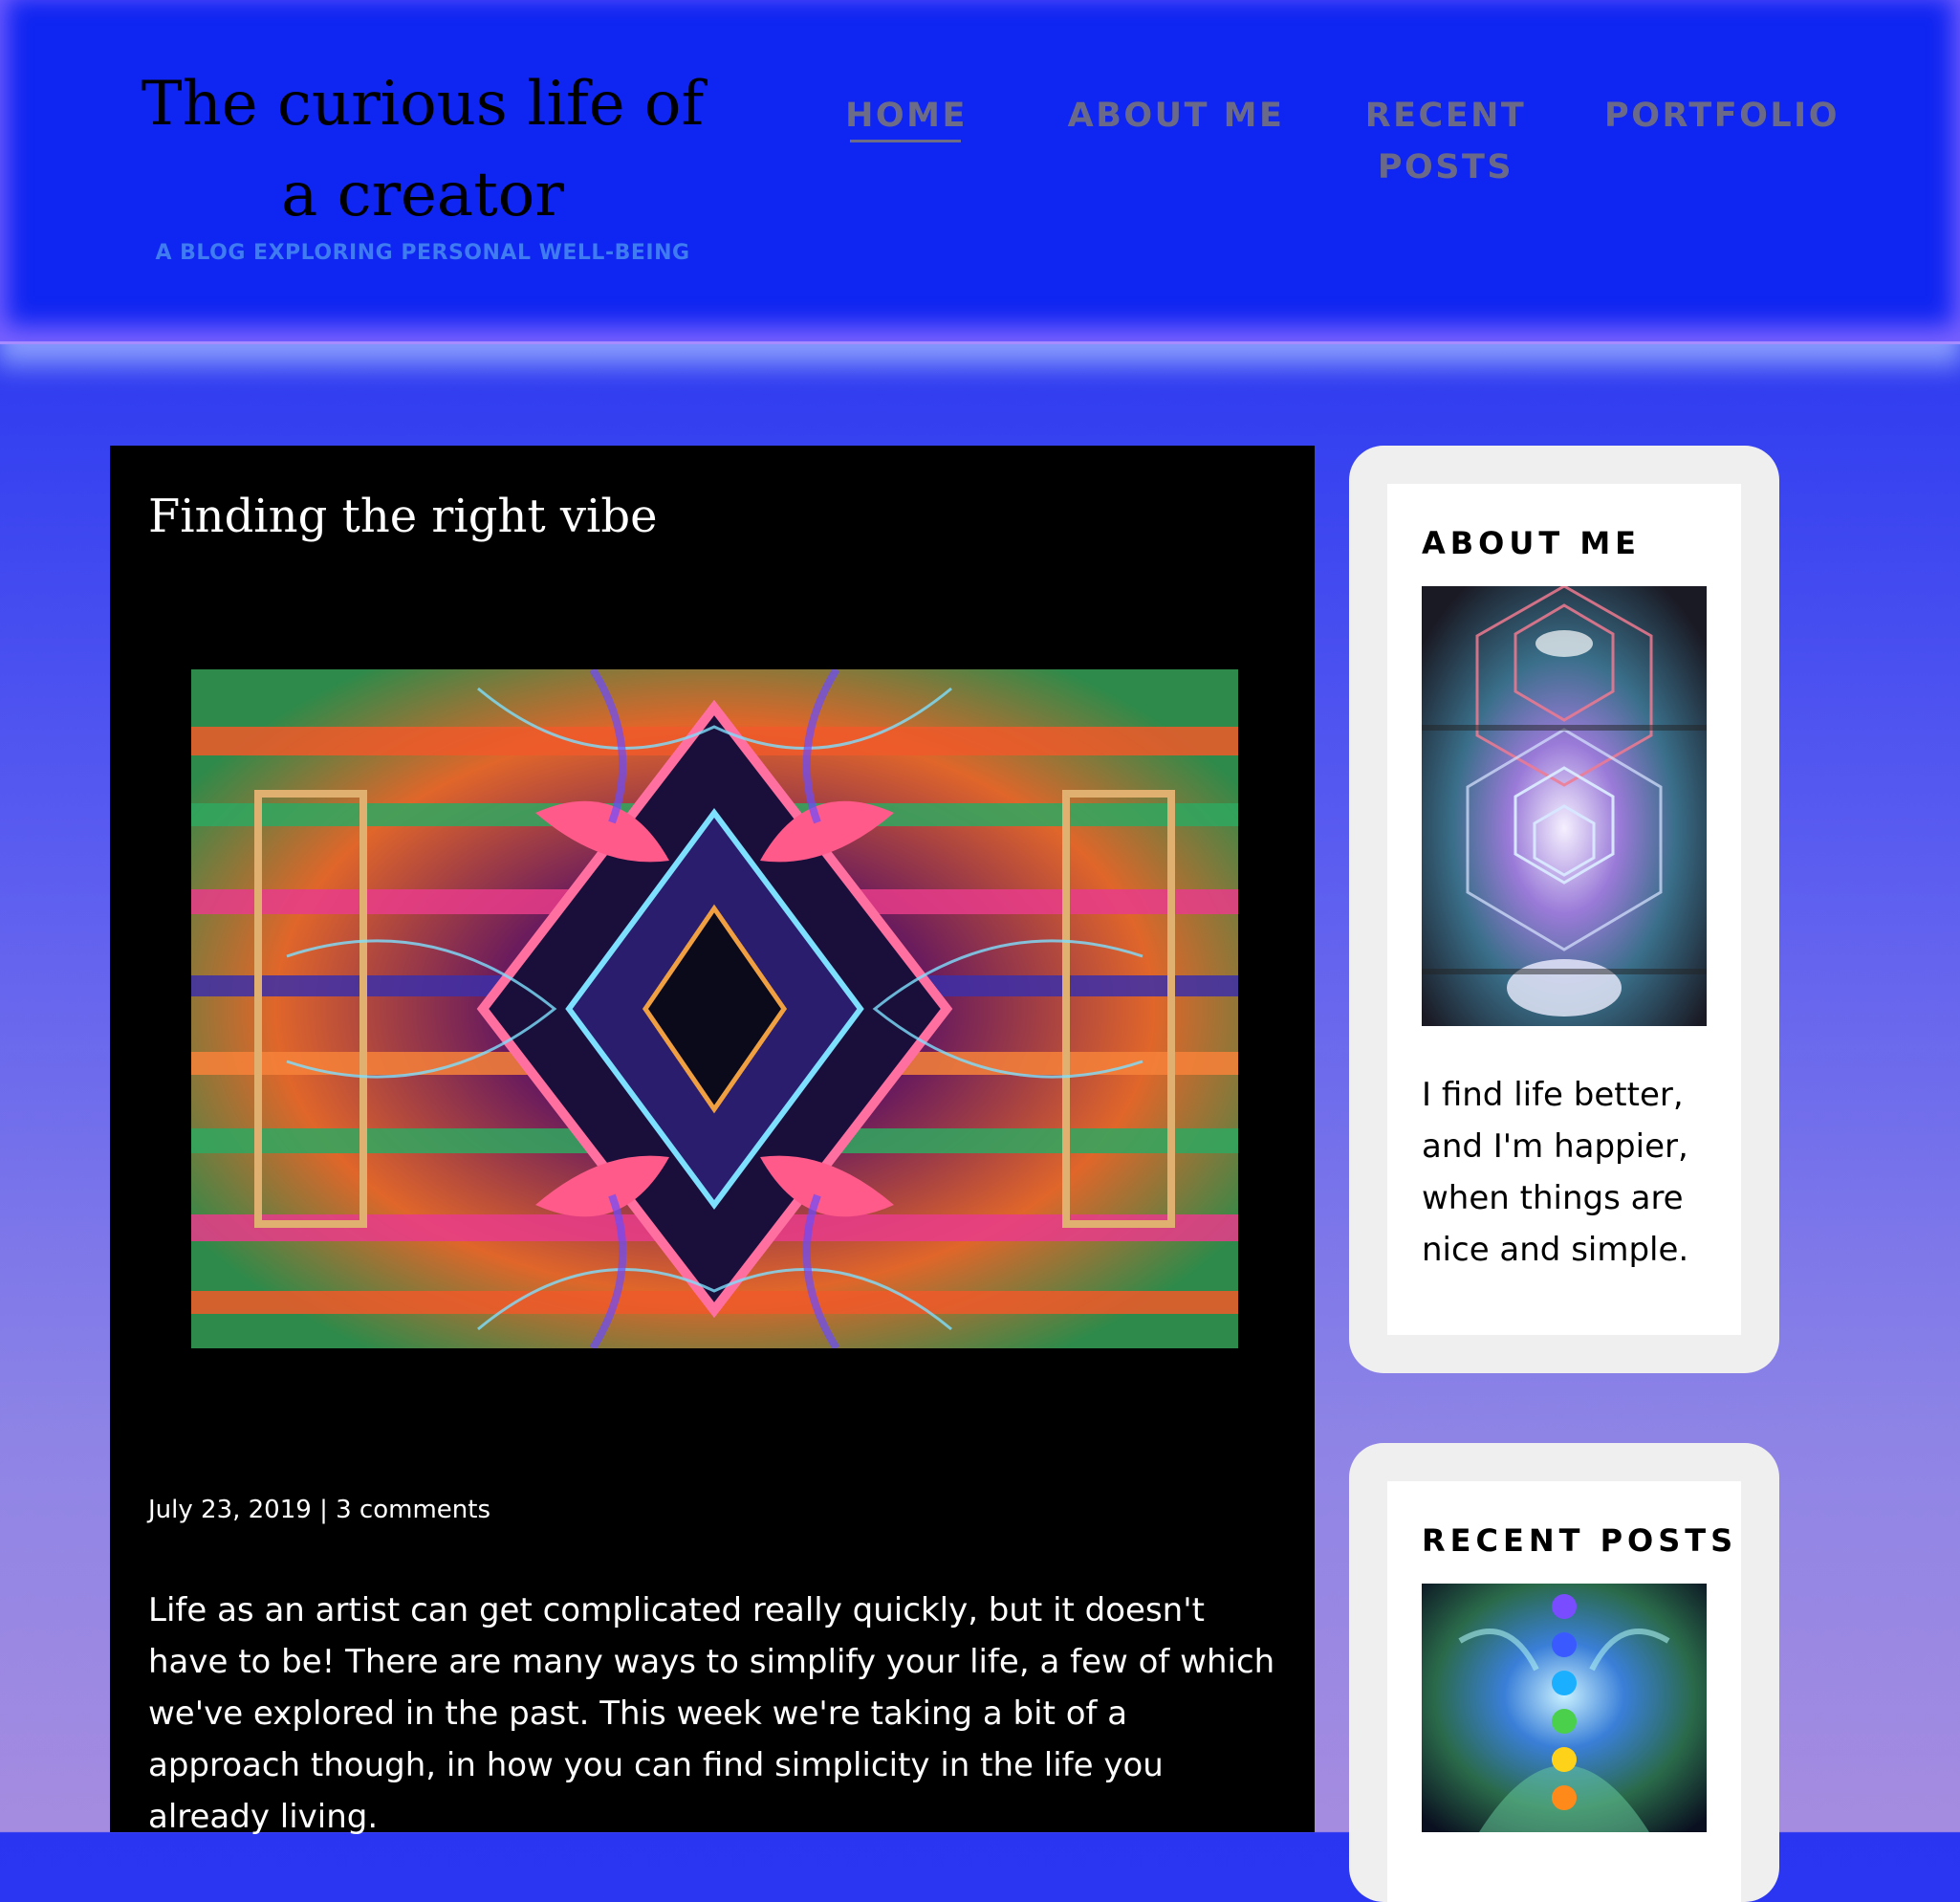 The height and width of the screenshot is (1902, 1960). I want to click on nav-about-me: ABOUT ME, so click(1176, 116).